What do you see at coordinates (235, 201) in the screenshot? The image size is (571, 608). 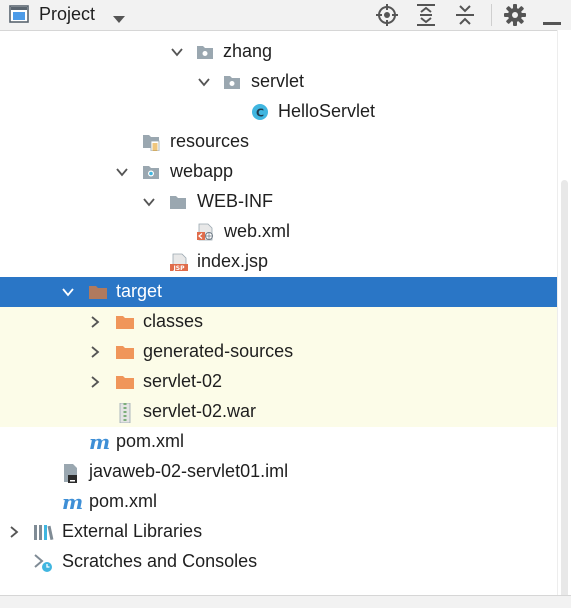 I see `tree-item-label: WEB-INF` at bounding box center [235, 201].